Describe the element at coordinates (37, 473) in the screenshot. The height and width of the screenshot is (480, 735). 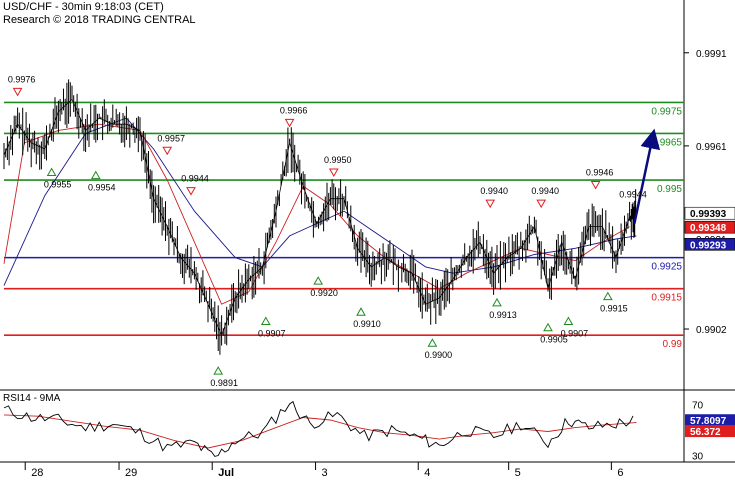
I see `date-tick-label: 28` at that location.